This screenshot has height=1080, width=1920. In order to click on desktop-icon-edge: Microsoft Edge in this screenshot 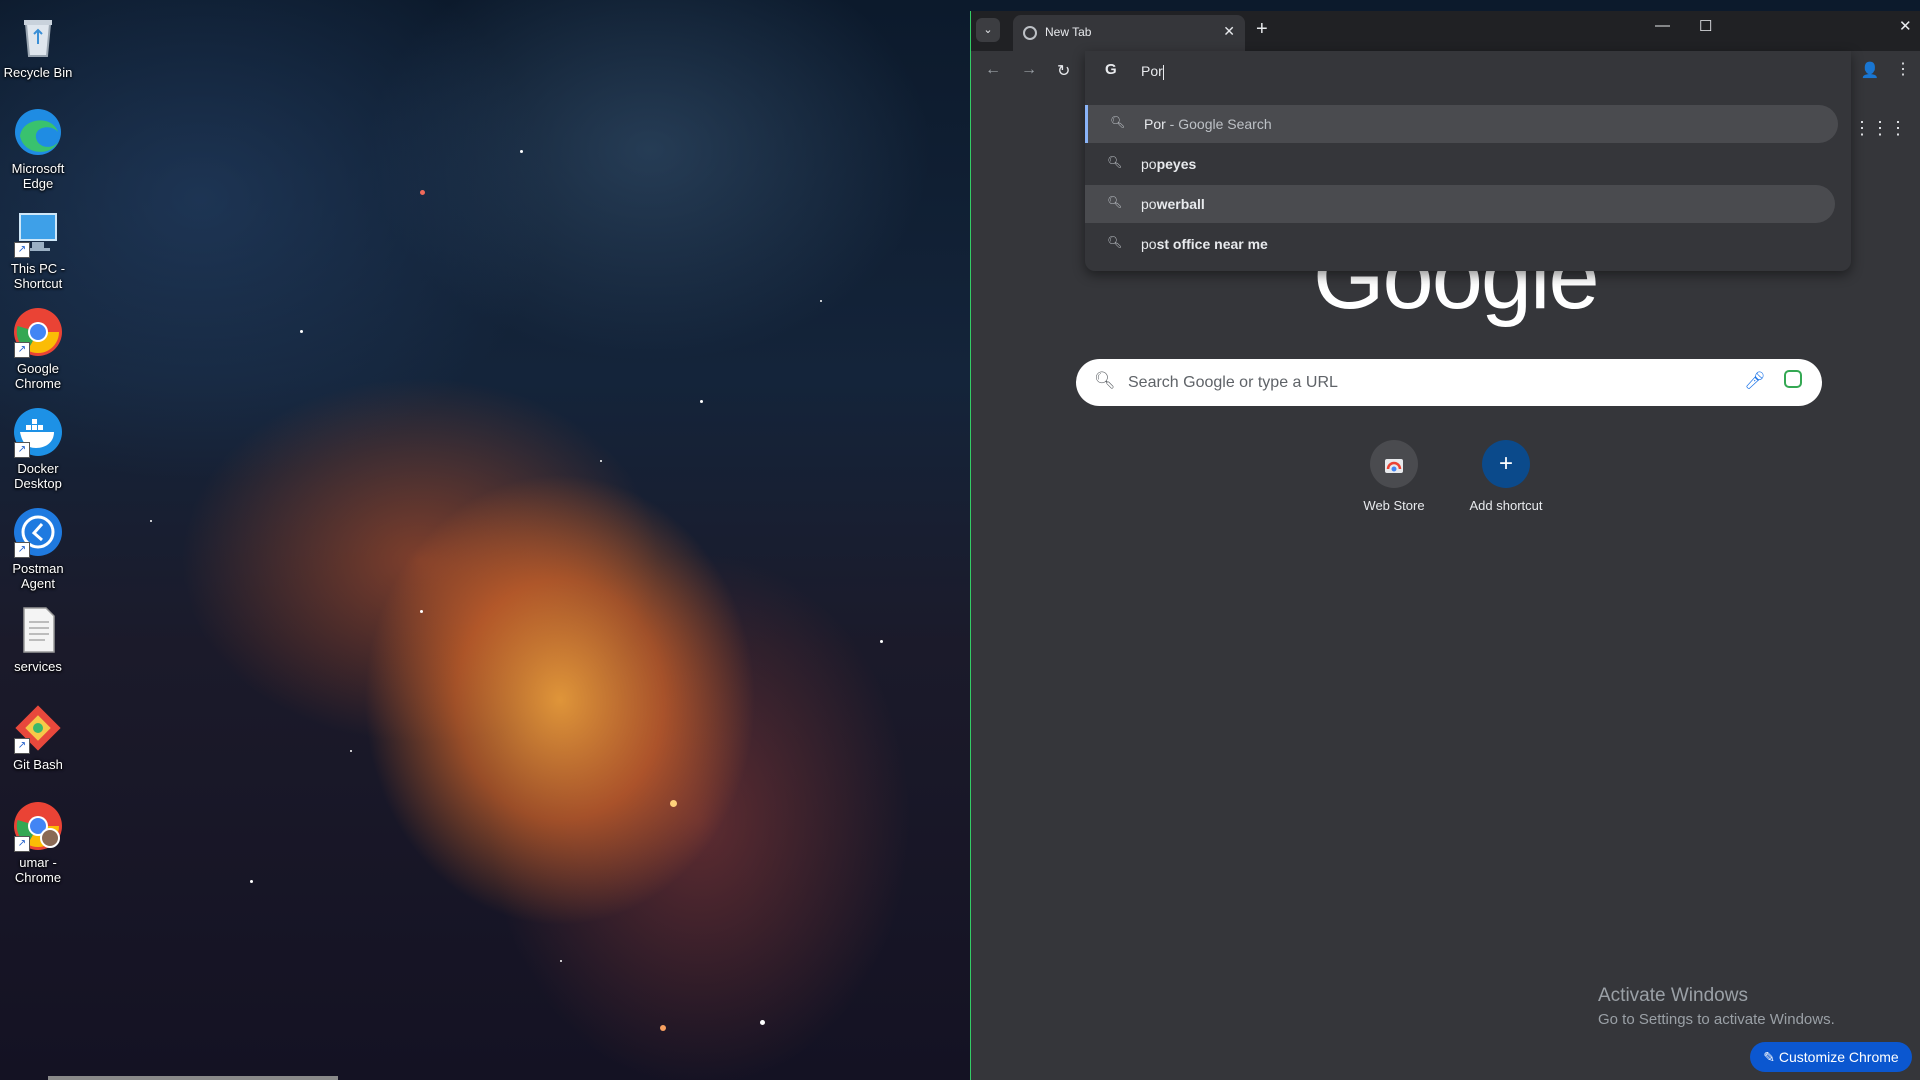, I will do `click(38, 146)`.